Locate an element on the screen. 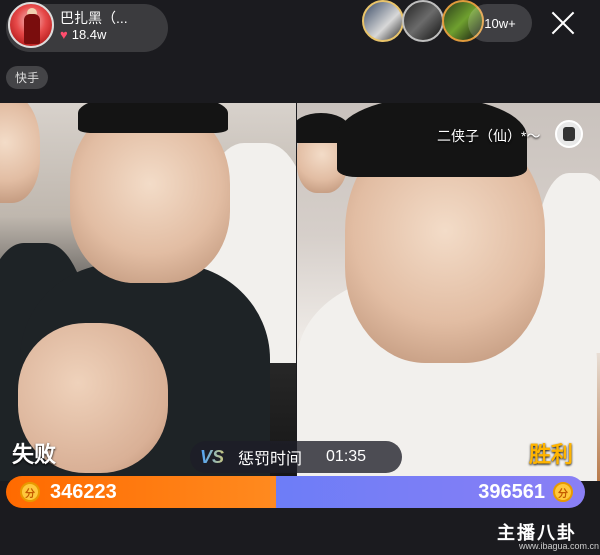 The image size is (600, 555). heart-icon: ♥ is located at coordinates (64, 34).